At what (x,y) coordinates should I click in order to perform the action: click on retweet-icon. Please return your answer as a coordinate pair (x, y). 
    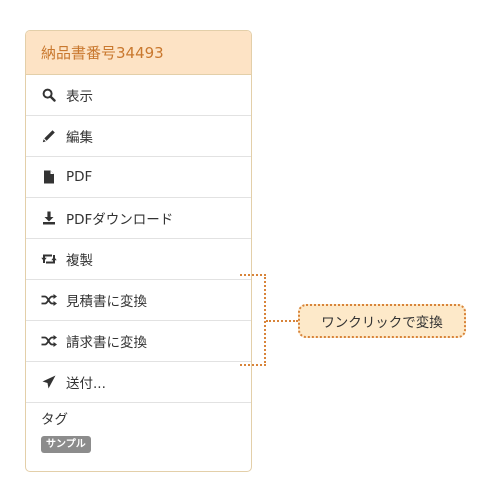
    Looking at the image, I should click on (49, 259).